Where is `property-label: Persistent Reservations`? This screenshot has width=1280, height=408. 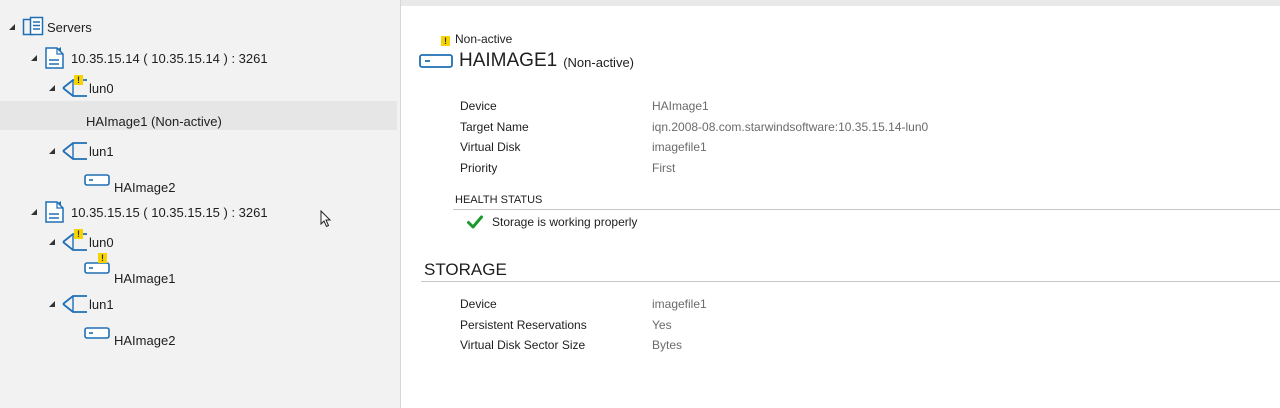 property-label: Persistent Reservations is located at coordinates (523, 325).